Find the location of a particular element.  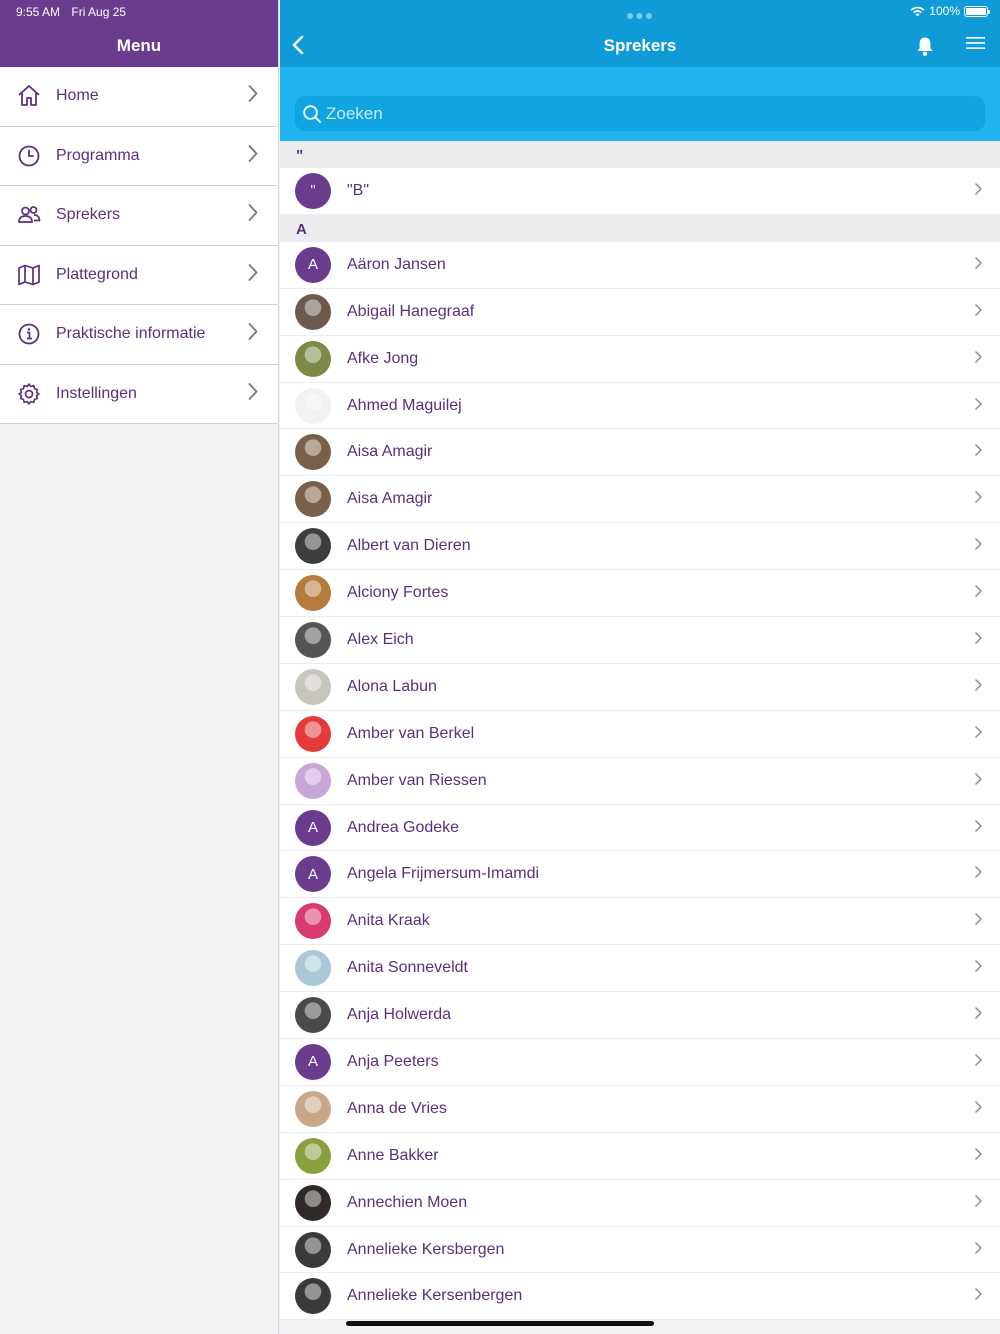

wifi-icon is located at coordinates (917, 11).